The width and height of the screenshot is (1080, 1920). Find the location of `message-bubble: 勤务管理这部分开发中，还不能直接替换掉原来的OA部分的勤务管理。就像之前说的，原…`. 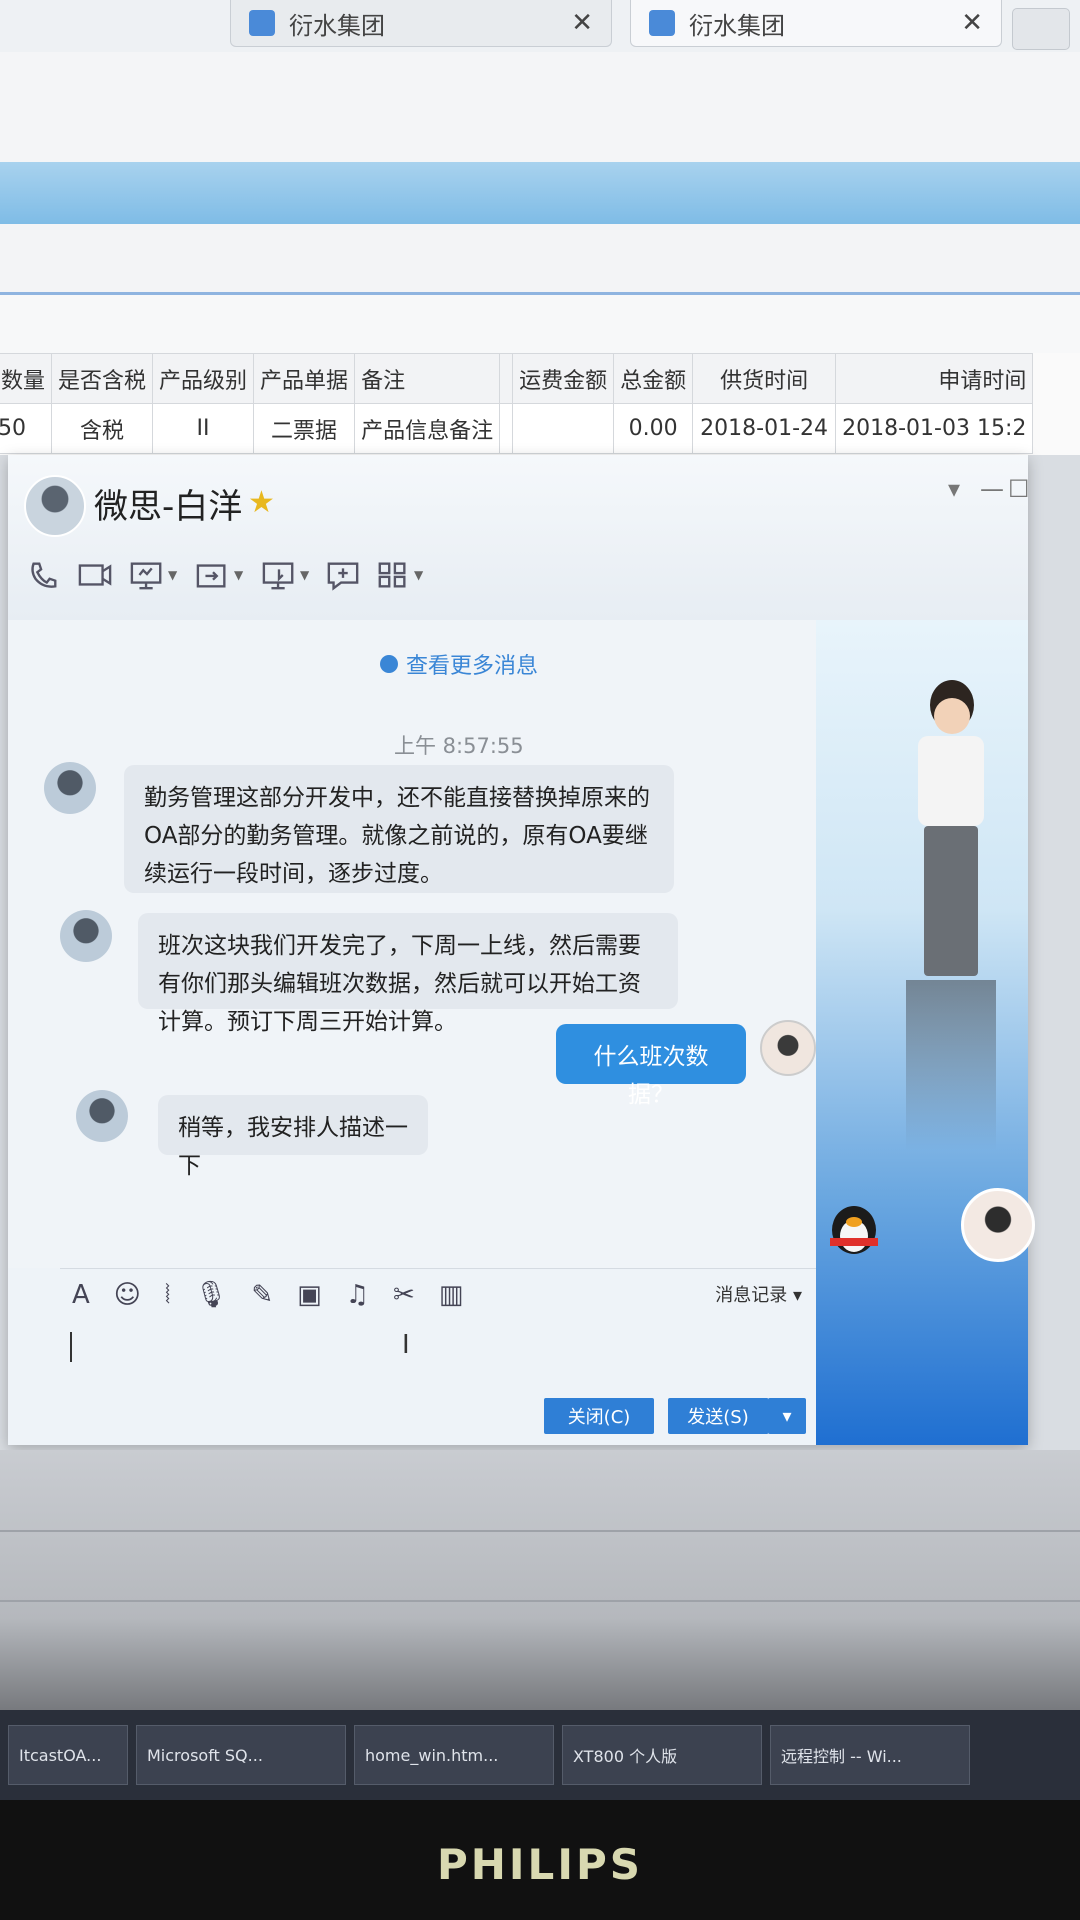

message-bubble: 勤务管理这部分开发中，还不能直接替换掉原来的OA部分的勤务管理。就像之前说的，原… is located at coordinates (399, 829).